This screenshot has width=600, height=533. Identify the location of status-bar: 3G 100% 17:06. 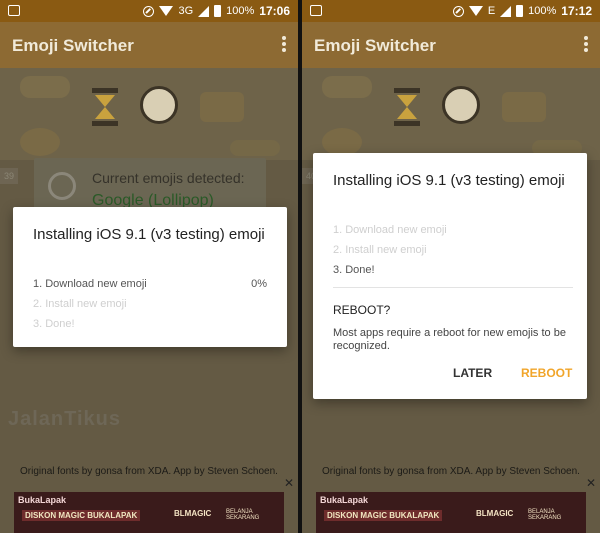
(149, 11).